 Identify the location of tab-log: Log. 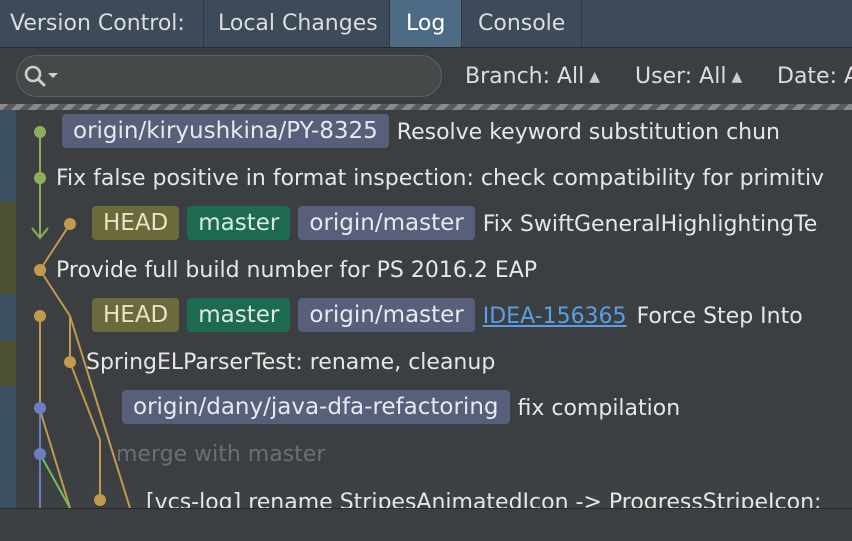
(426, 23).